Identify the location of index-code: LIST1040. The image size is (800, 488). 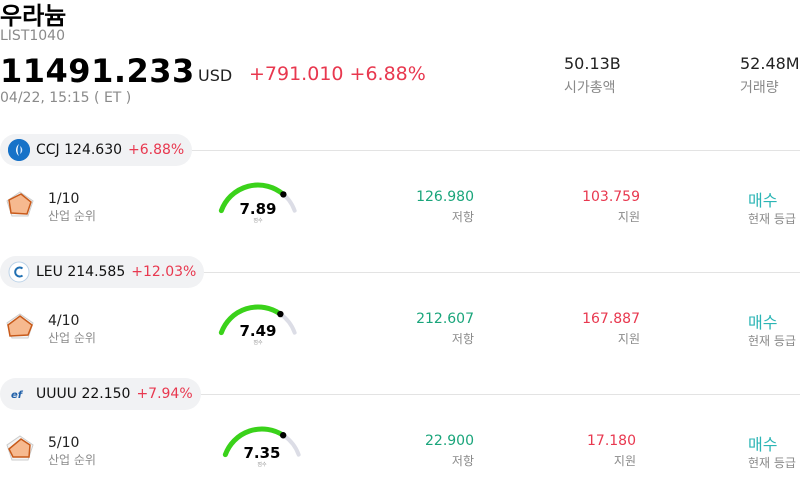
(32, 36).